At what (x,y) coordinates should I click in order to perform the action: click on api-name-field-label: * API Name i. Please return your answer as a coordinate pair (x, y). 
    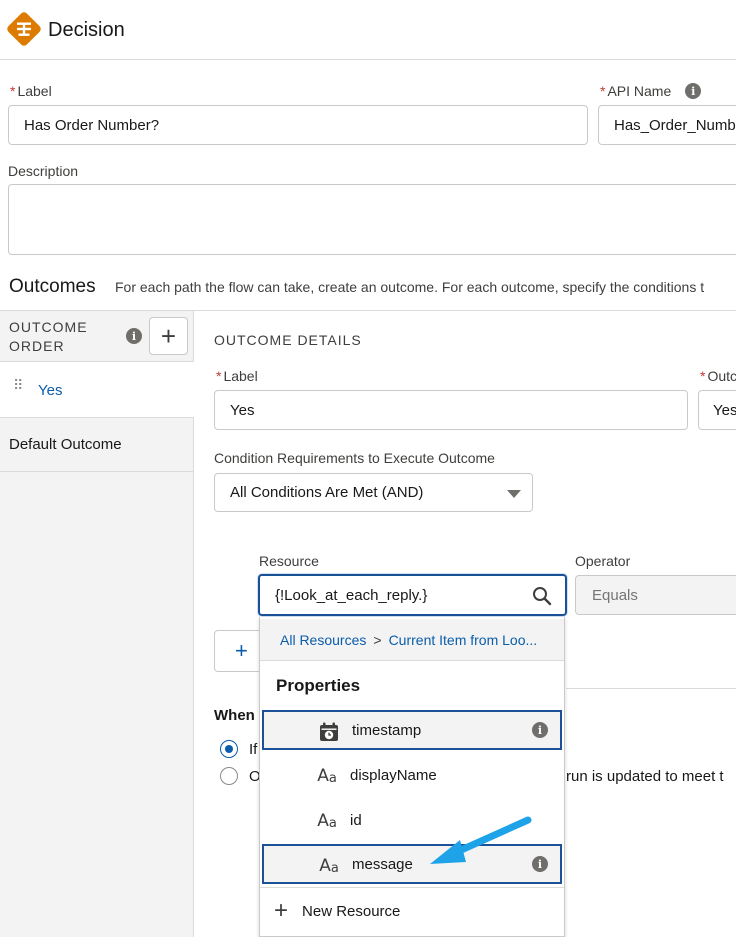
    Looking at the image, I should click on (651, 91).